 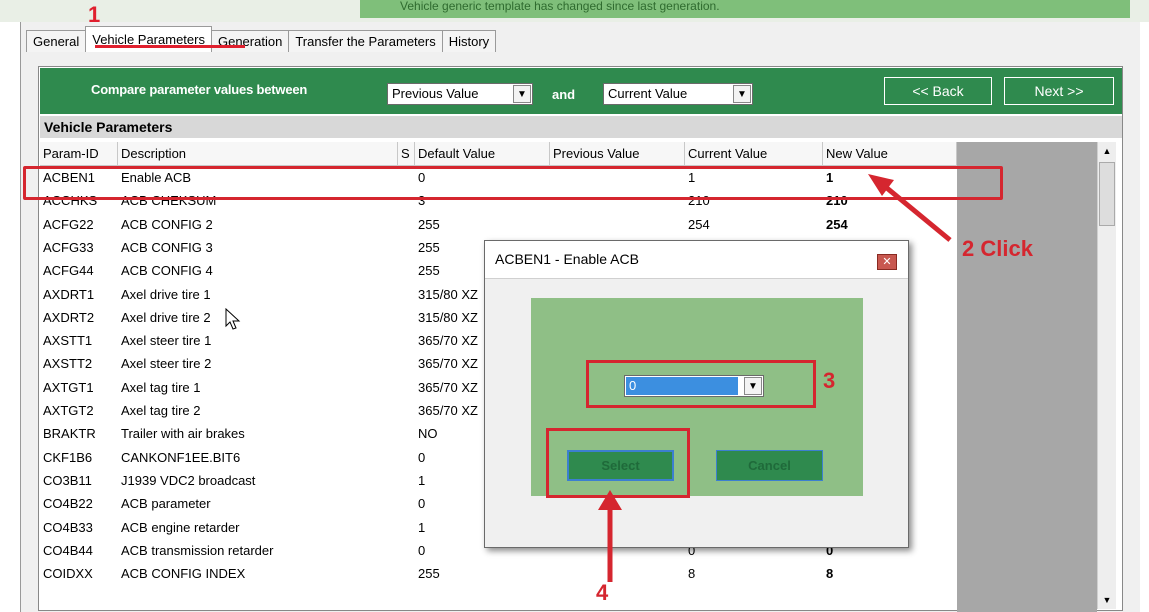 I want to click on compare-left-select: Previous Value ▼, so click(x=460, y=94).